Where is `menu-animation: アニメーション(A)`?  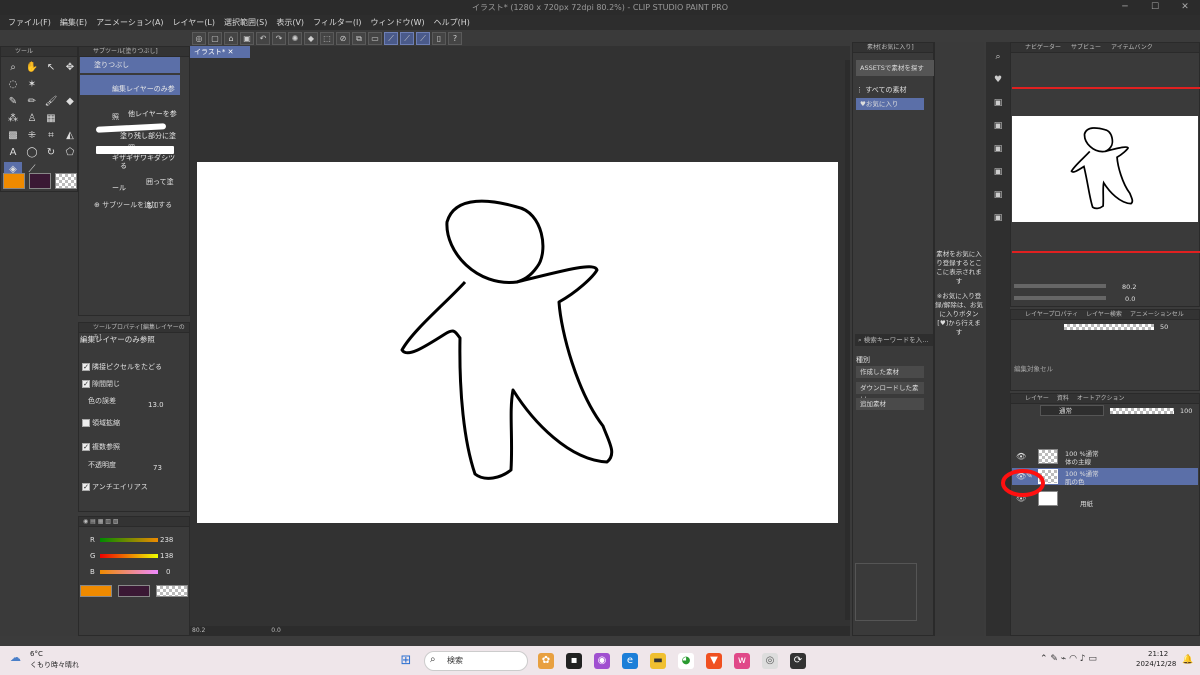 menu-animation: アニメーション(A) is located at coordinates (129, 22).